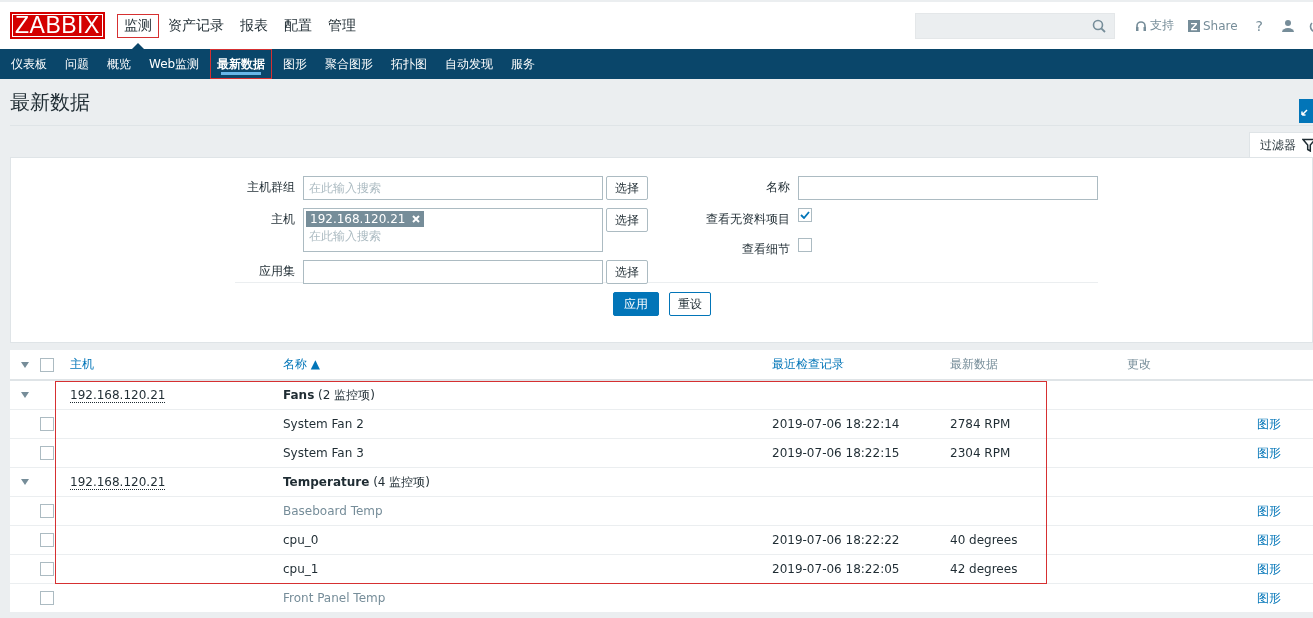 The image size is (1313, 618). What do you see at coordinates (747, 219) in the screenshot?
I see `checkbox-label: 查看无资料项目` at bounding box center [747, 219].